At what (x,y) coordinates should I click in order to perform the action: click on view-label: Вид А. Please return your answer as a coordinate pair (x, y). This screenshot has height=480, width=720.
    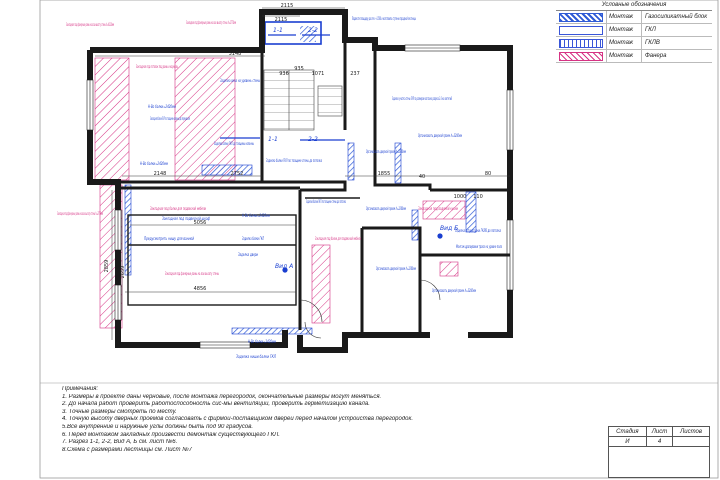
    Looking at the image, I should click on (284, 266).